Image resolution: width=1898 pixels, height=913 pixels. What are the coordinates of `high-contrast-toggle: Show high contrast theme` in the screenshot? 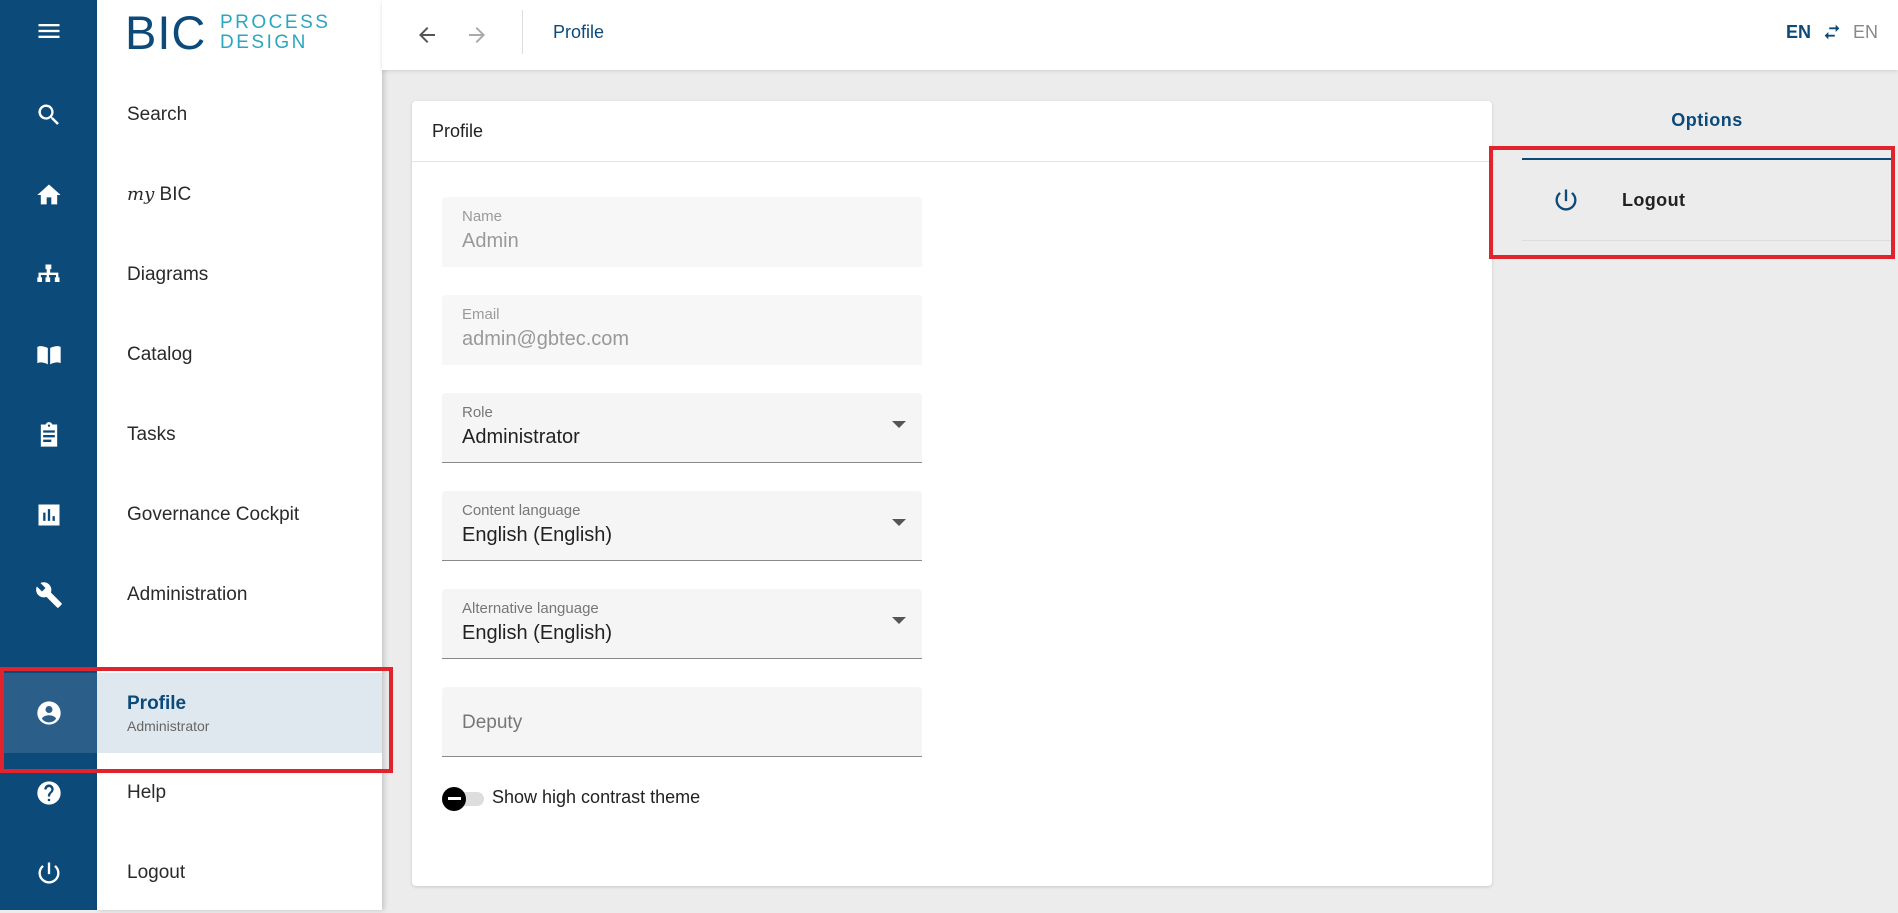 It's located at (571, 798).